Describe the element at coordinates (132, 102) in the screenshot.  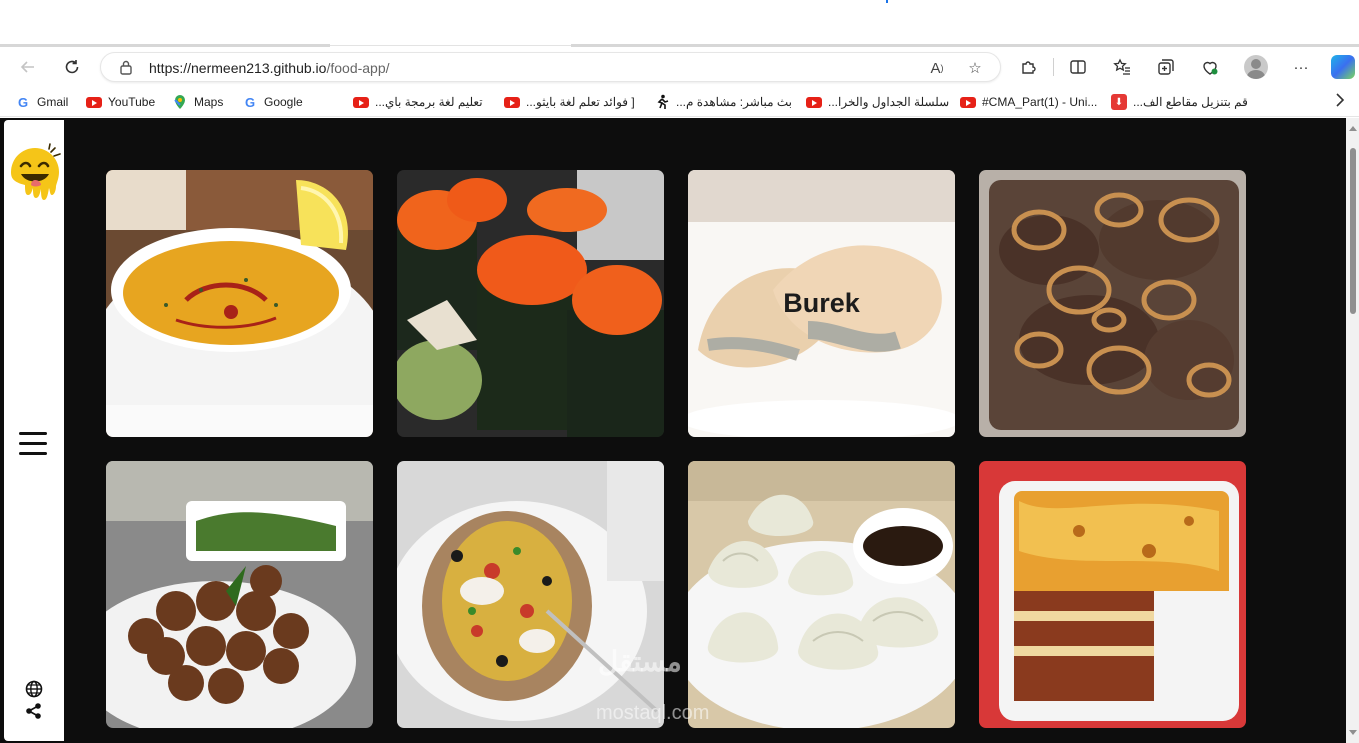
I see `bookmark-label: YouTube` at that location.